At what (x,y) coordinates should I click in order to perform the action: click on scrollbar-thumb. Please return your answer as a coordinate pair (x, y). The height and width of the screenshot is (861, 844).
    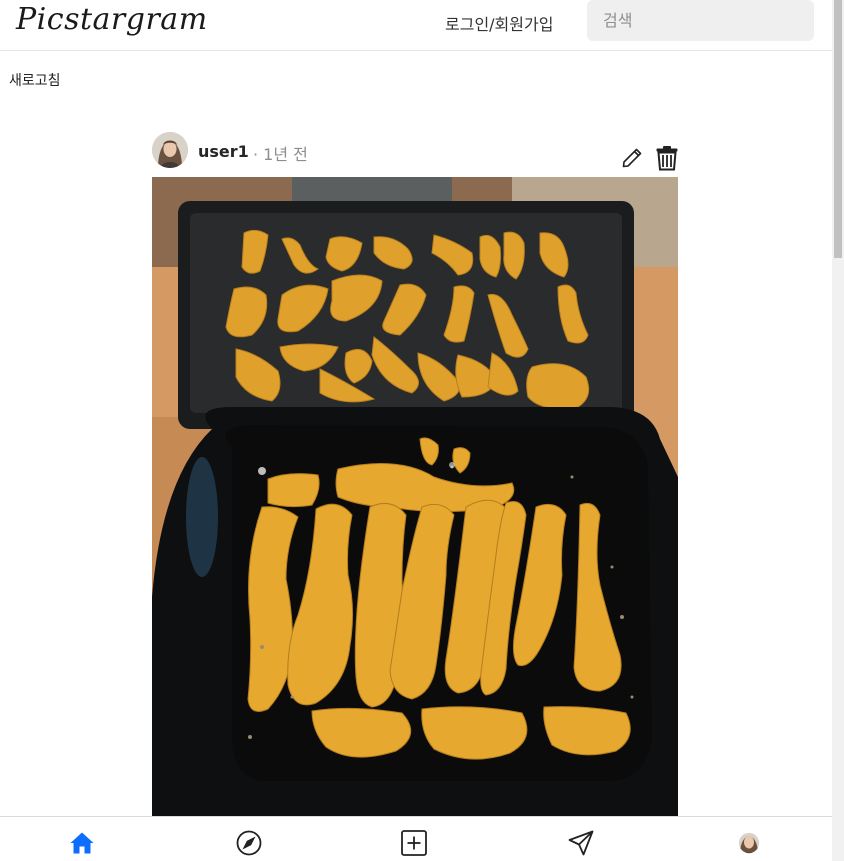
    Looking at the image, I should click on (838, 129).